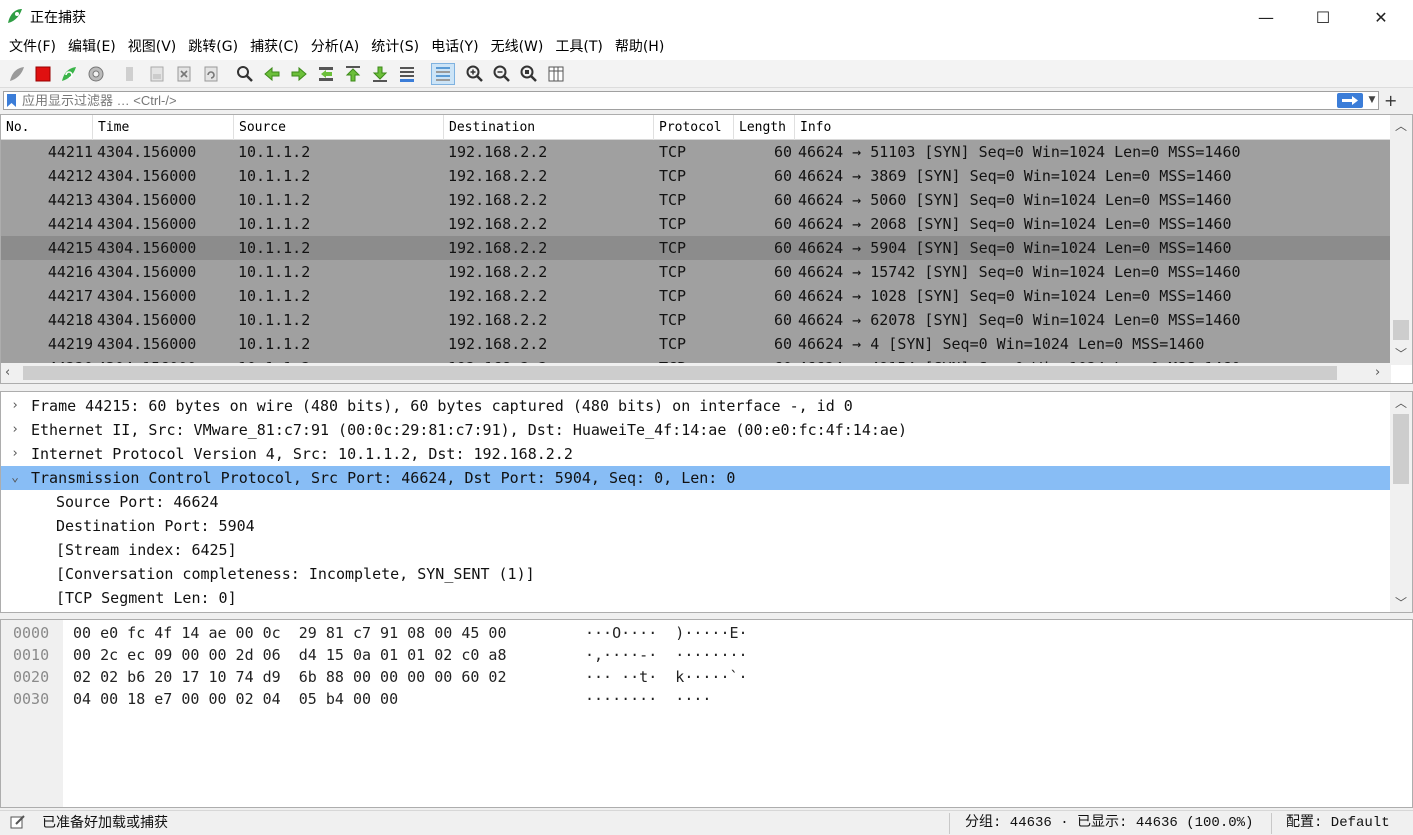 The width and height of the screenshot is (1413, 835). What do you see at coordinates (11, 100) in the screenshot?
I see `bookmark-icon` at bounding box center [11, 100].